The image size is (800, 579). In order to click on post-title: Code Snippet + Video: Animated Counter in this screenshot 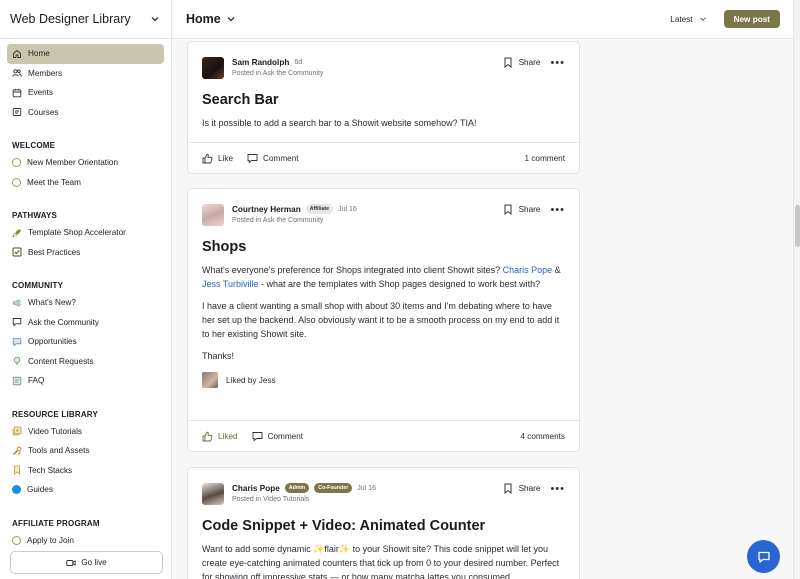, I will do `click(383, 521)`.